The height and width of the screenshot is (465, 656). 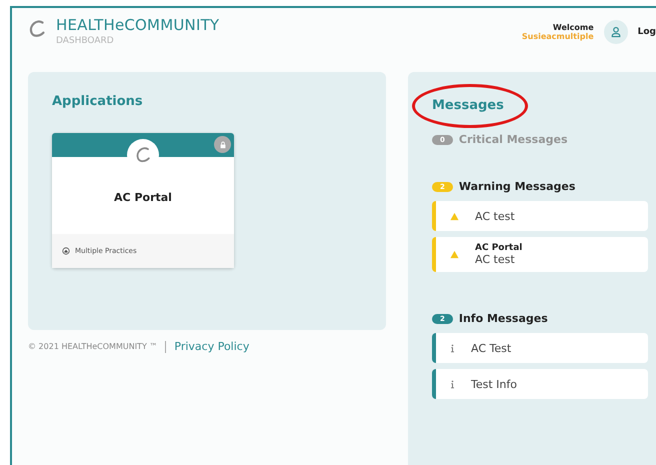 What do you see at coordinates (98, 101) in the screenshot?
I see `section-title: Applications` at bounding box center [98, 101].